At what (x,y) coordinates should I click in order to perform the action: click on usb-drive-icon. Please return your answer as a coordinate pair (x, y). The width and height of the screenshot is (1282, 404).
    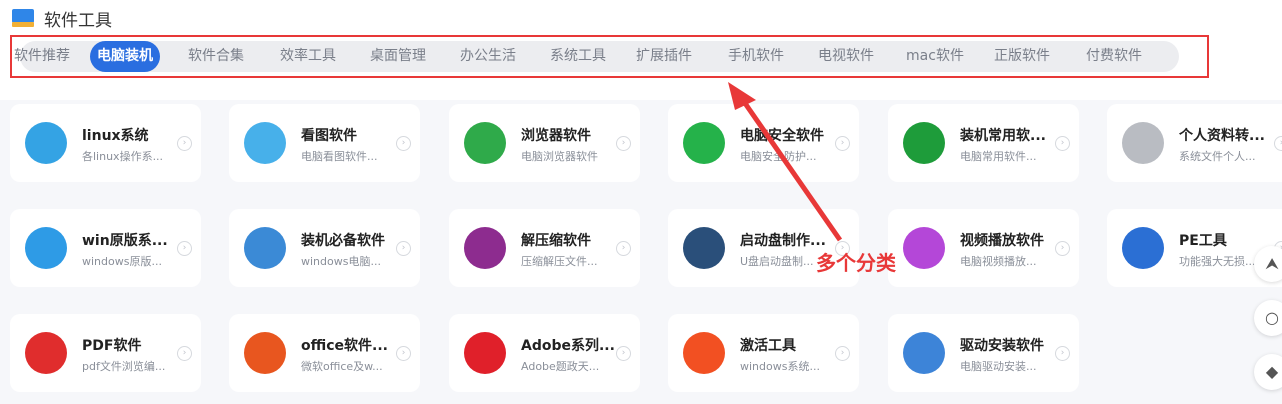
    Looking at the image, I should click on (704, 248).